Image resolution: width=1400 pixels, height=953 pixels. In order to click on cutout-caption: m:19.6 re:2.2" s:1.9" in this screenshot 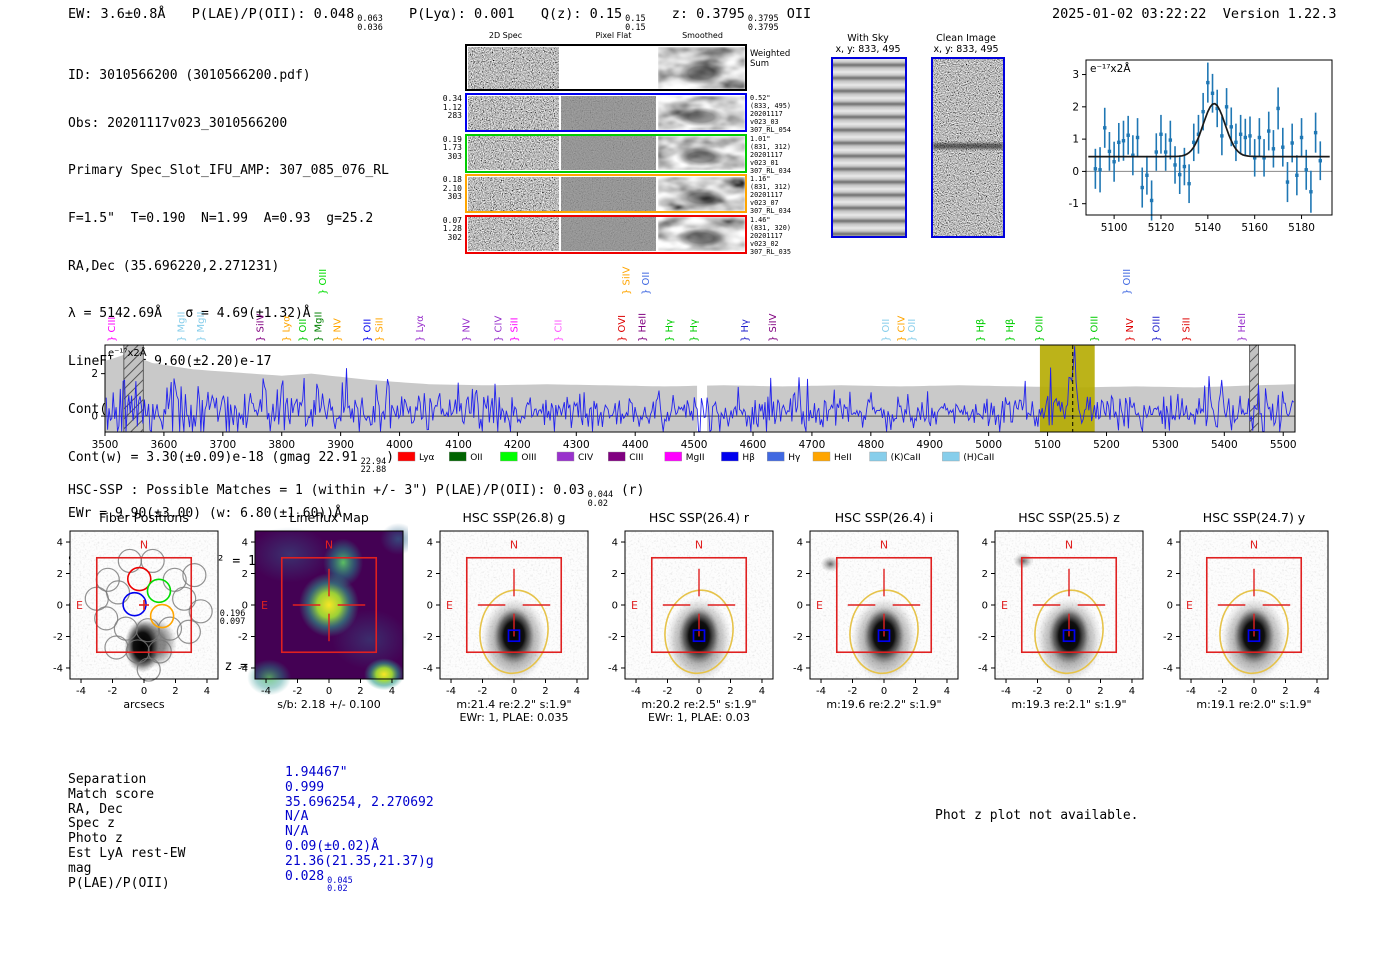, I will do `click(883, 704)`.